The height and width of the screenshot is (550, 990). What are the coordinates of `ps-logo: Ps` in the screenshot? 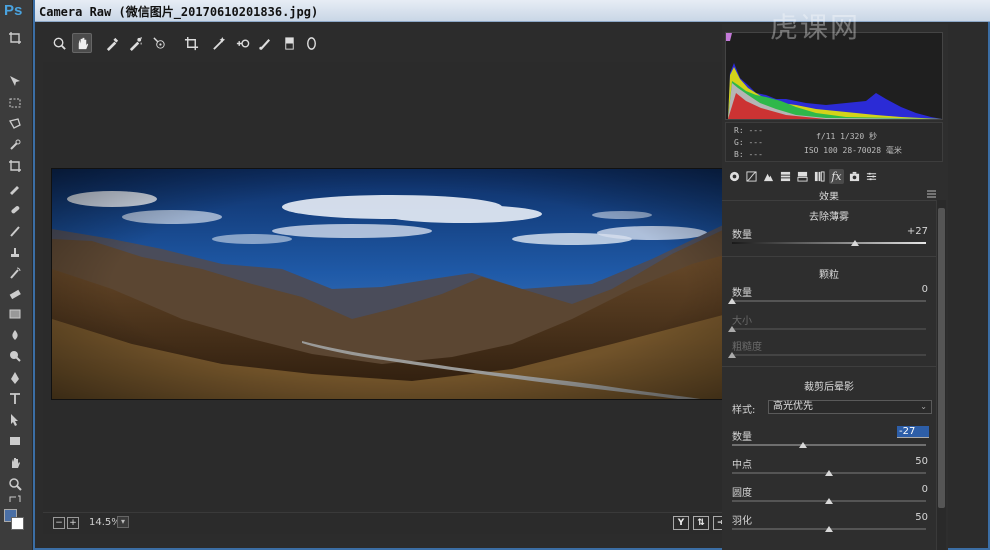 It's located at (13, 10).